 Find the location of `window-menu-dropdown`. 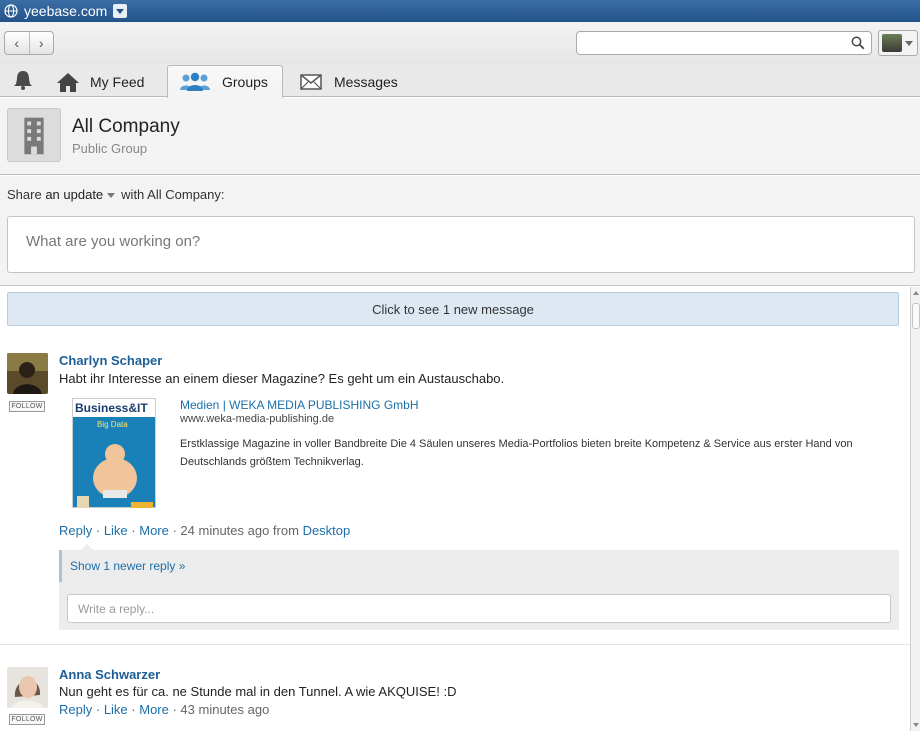

window-menu-dropdown is located at coordinates (120, 11).